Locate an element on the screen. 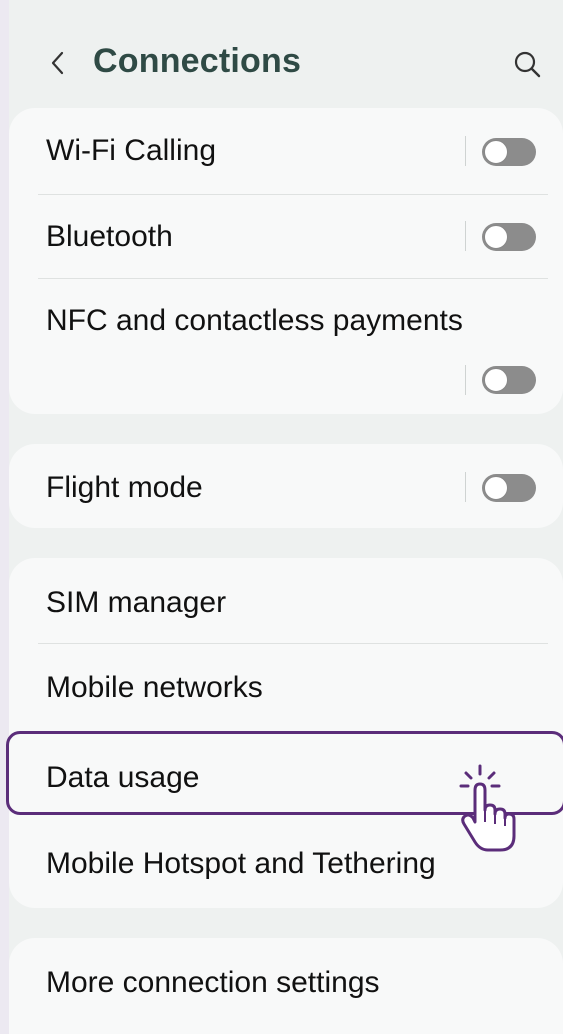 The height and width of the screenshot is (1034, 563). wifi-calling-toggle is located at coordinates (509, 152).